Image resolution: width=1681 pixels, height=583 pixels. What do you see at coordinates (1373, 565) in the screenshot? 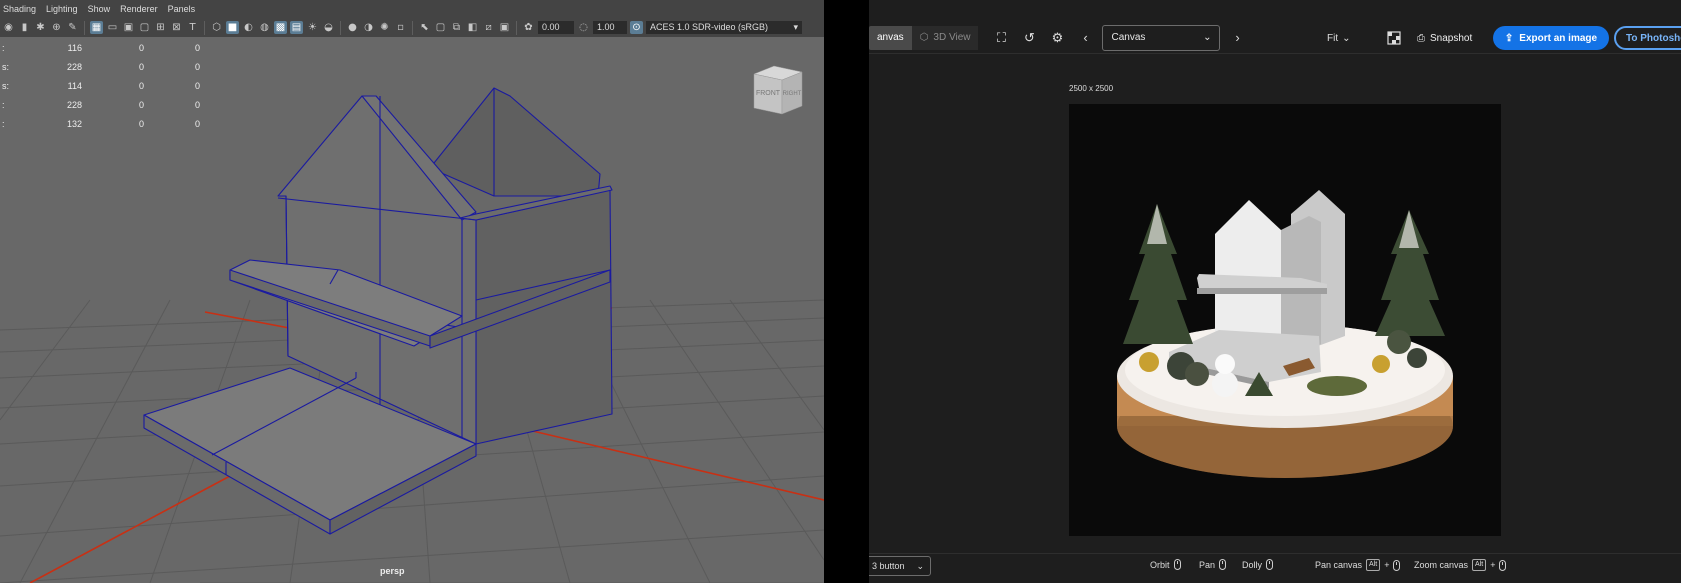
I see `alt-key-icon: Alt` at bounding box center [1373, 565].